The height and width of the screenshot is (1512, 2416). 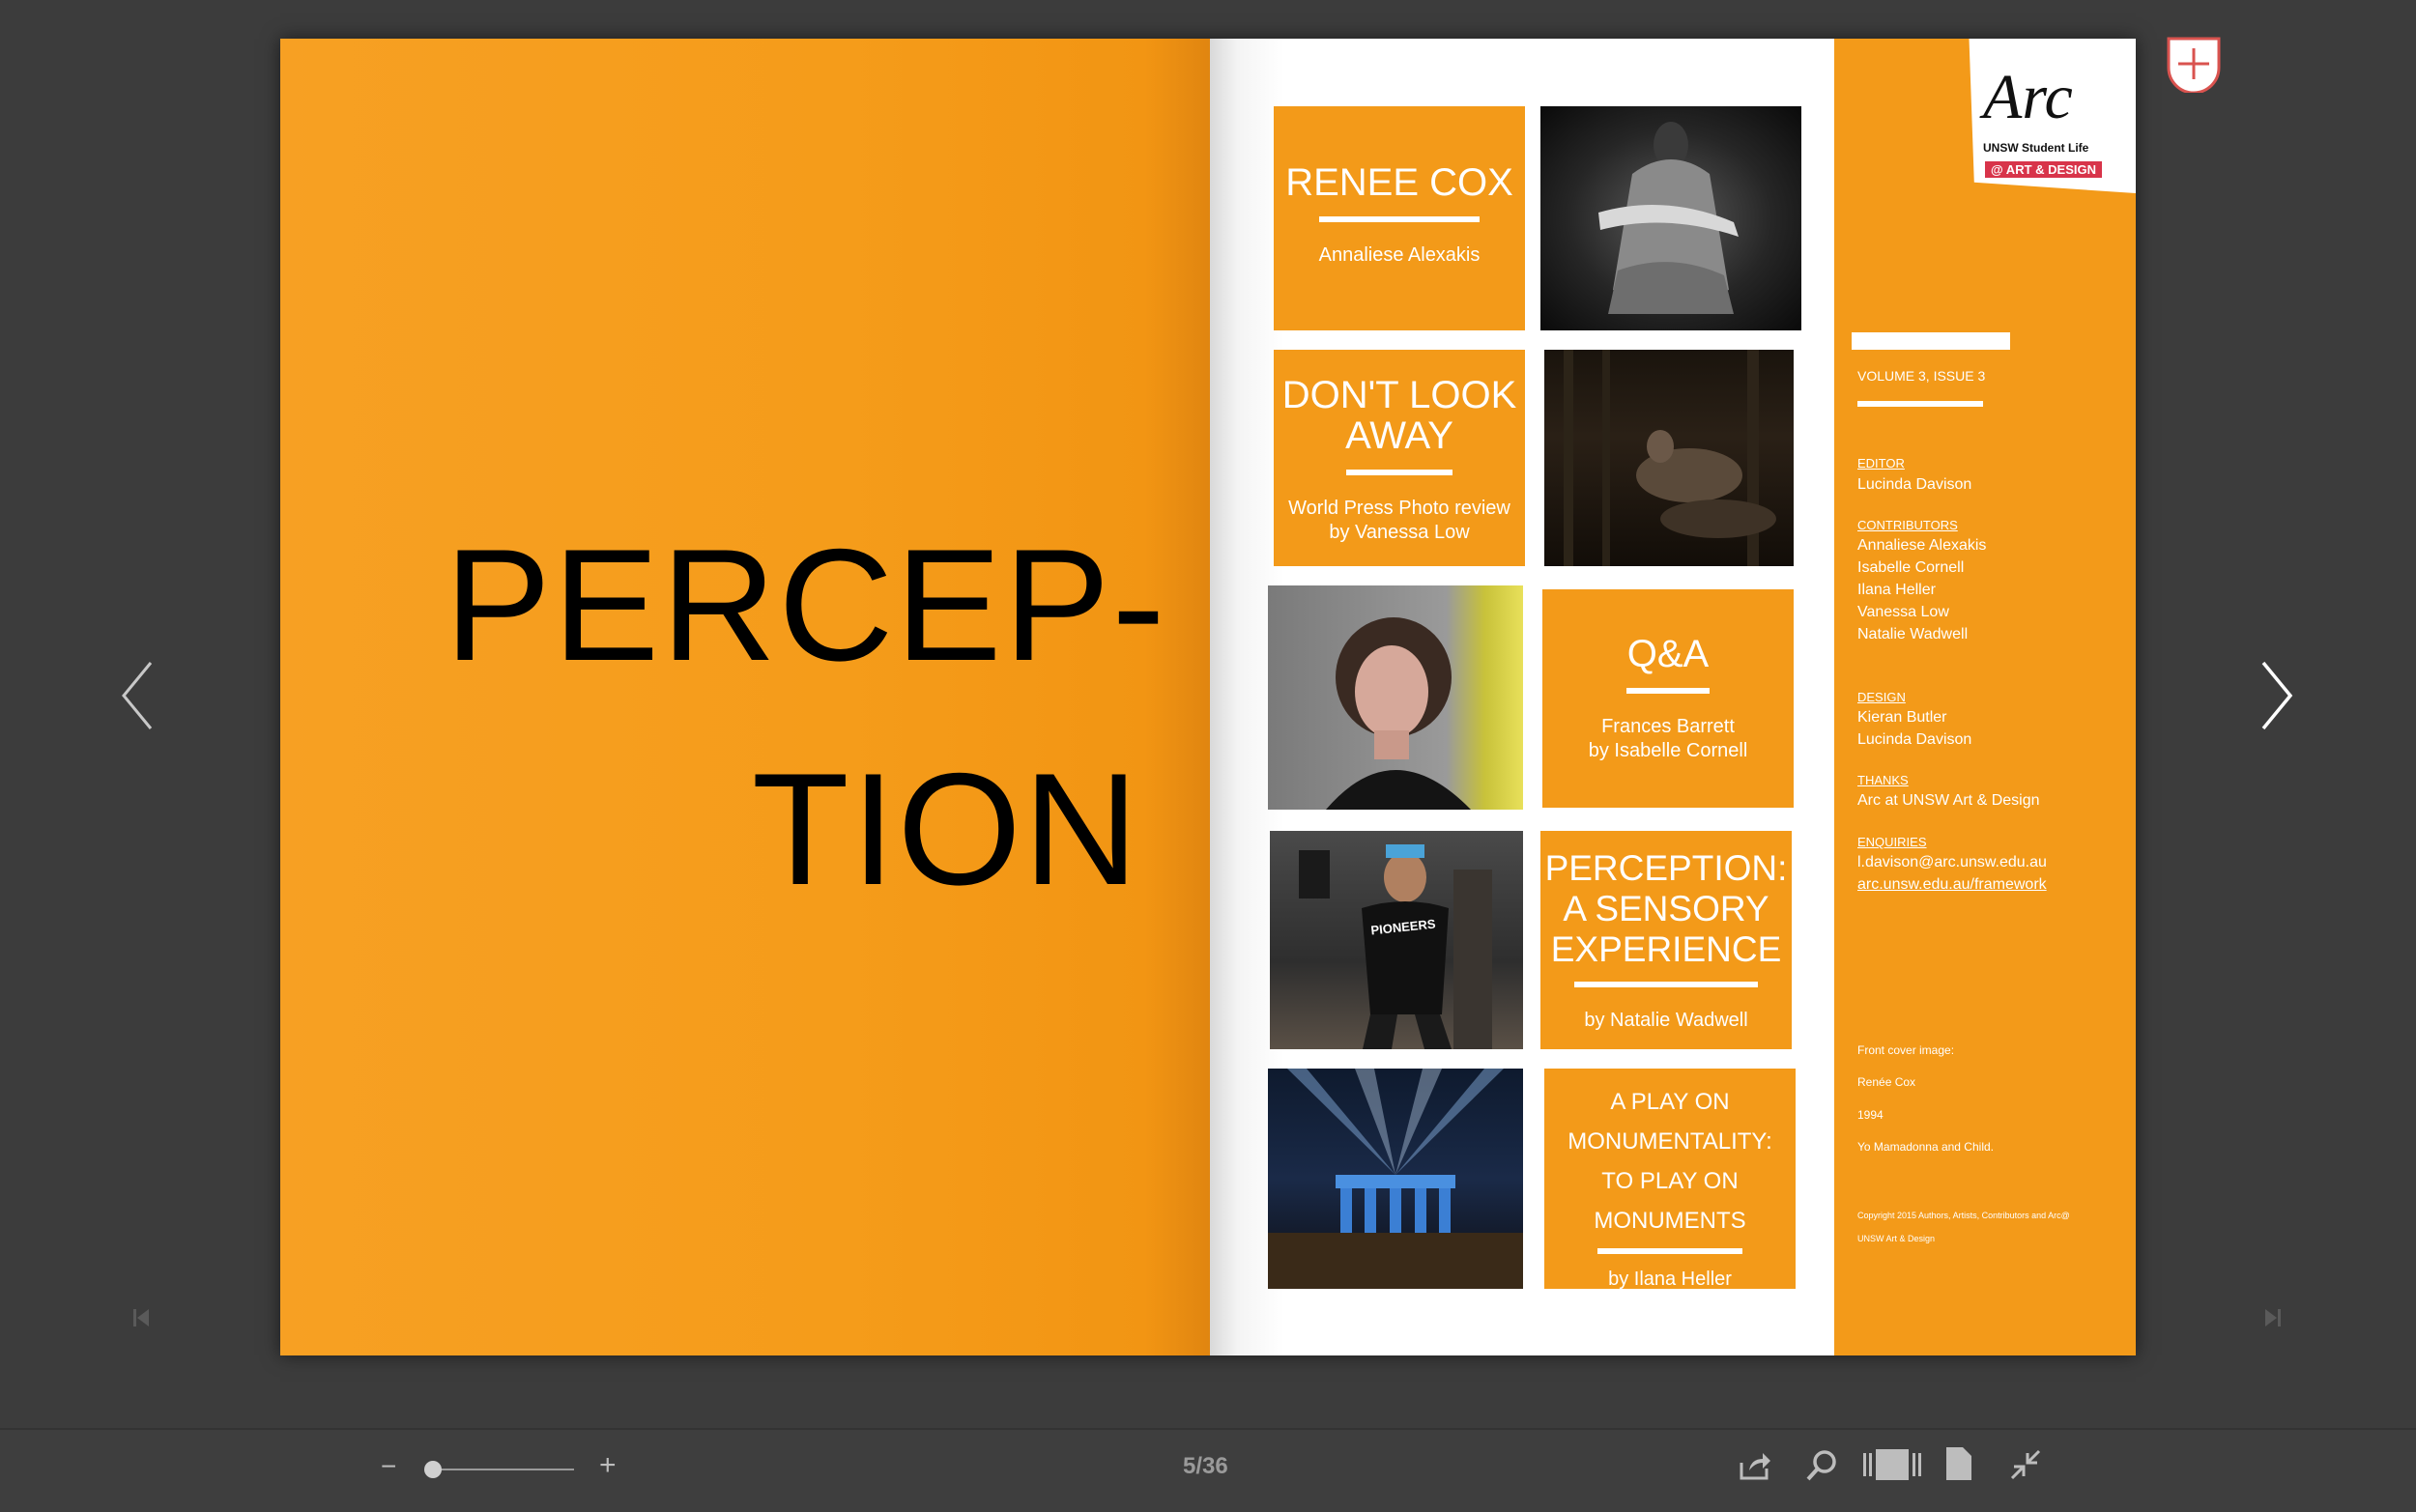 I want to click on zoom-in-button: +, so click(x=608, y=1465).